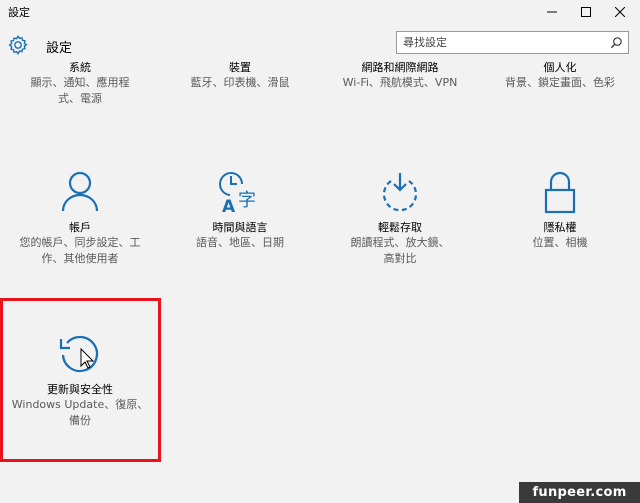  What do you see at coordinates (400, 227) in the screenshot?
I see `category-name: 輕鬆存取` at bounding box center [400, 227].